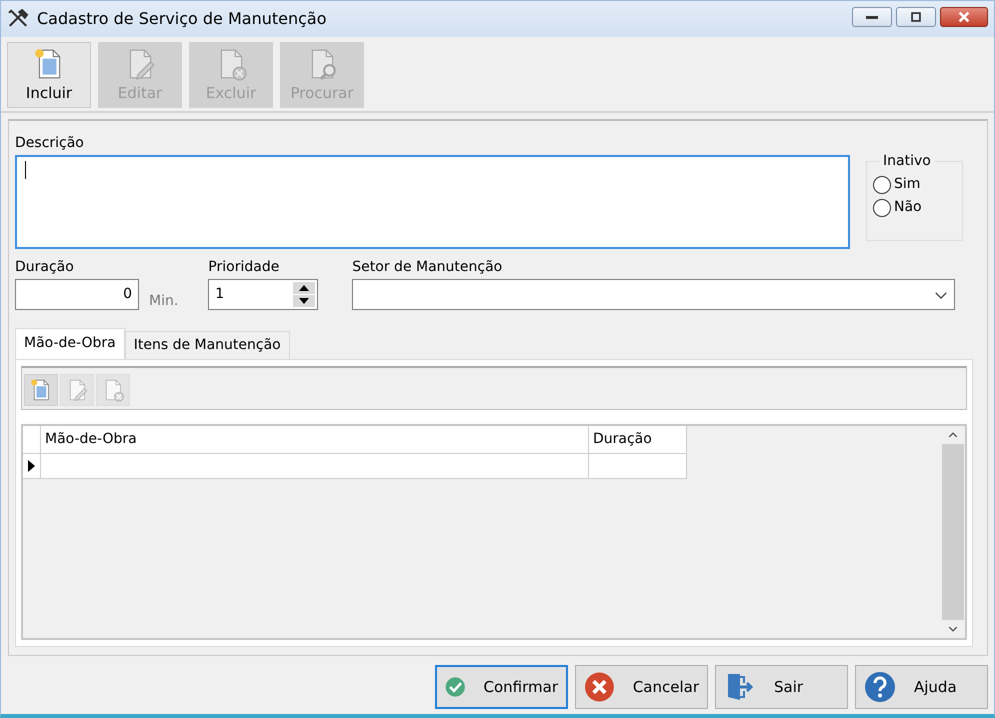 The image size is (995, 718). What do you see at coordinates (921, 687) in the screenshot?
I see `dialog-button: Ajuda` at bounding box center [921, 687].